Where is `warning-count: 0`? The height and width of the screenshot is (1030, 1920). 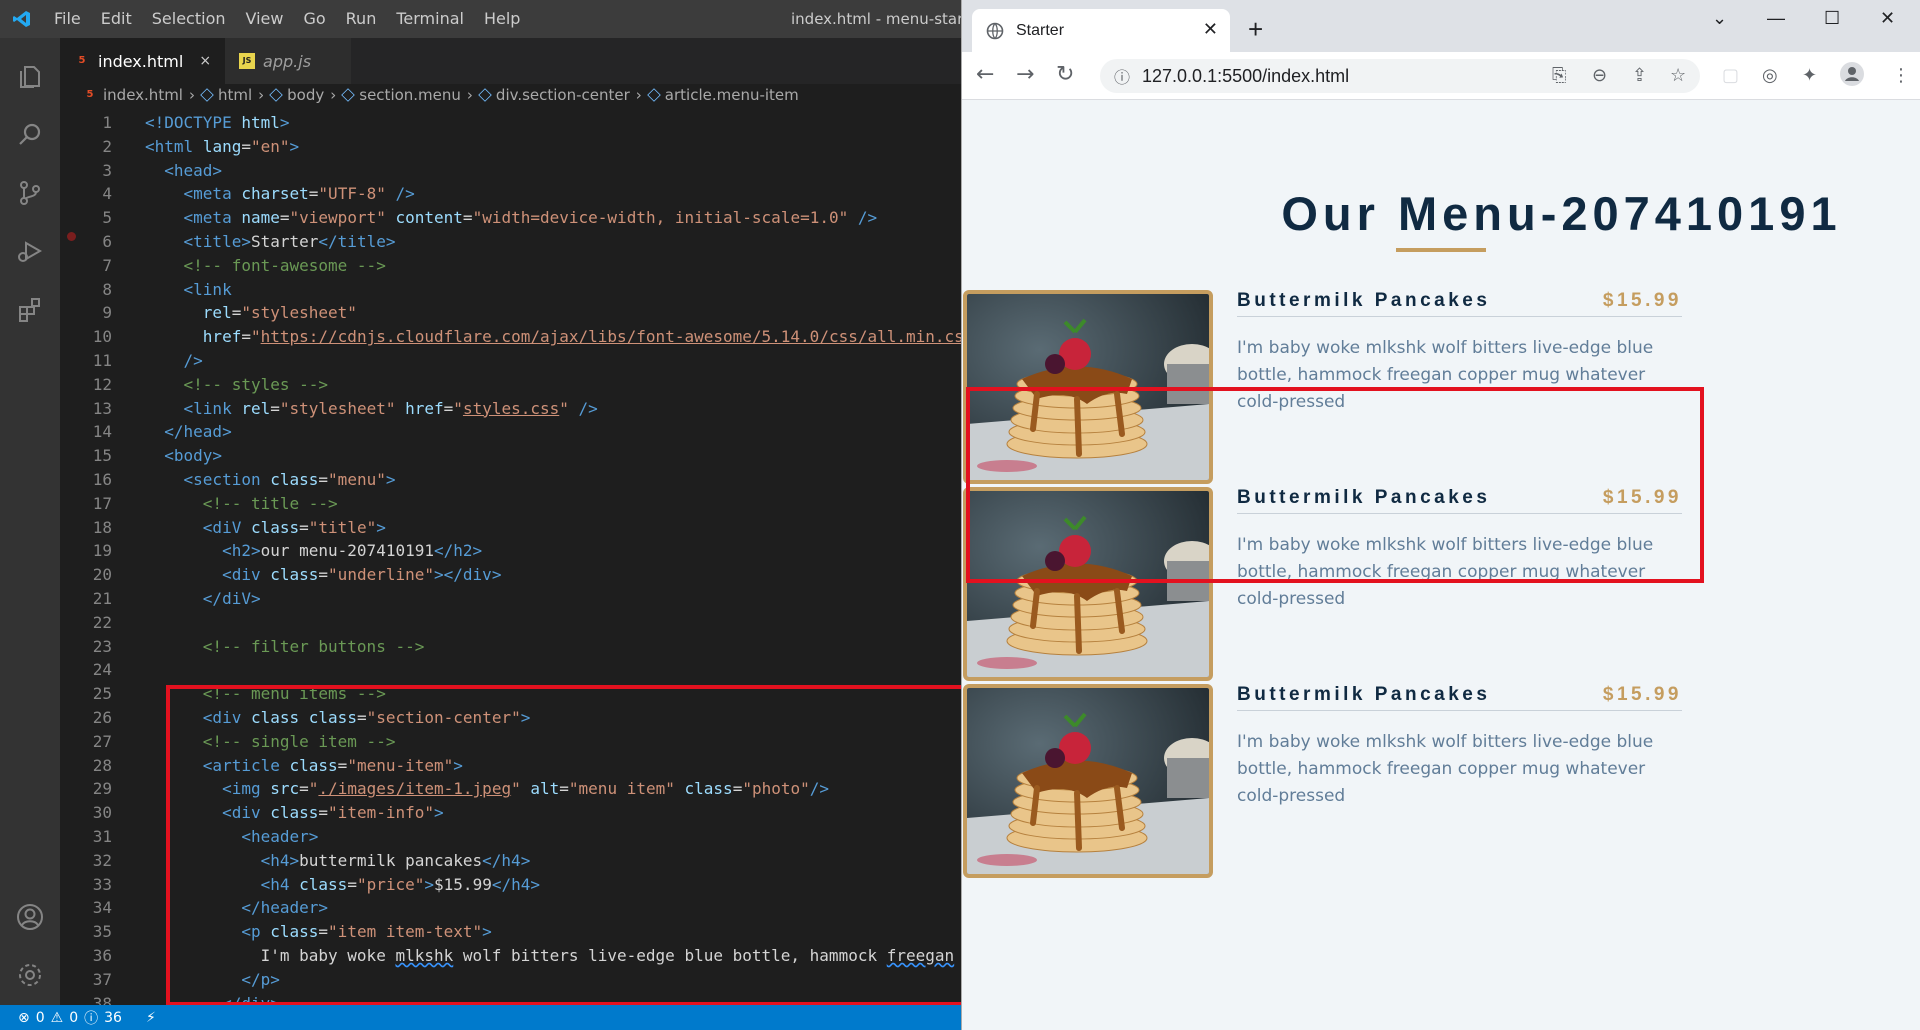 warning-count: 0 is located at coordinates (74, 1017).